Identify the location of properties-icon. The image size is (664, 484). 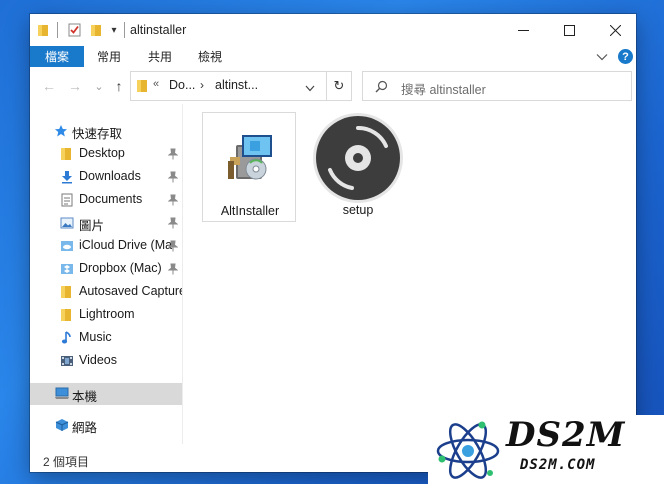
(74, 30).